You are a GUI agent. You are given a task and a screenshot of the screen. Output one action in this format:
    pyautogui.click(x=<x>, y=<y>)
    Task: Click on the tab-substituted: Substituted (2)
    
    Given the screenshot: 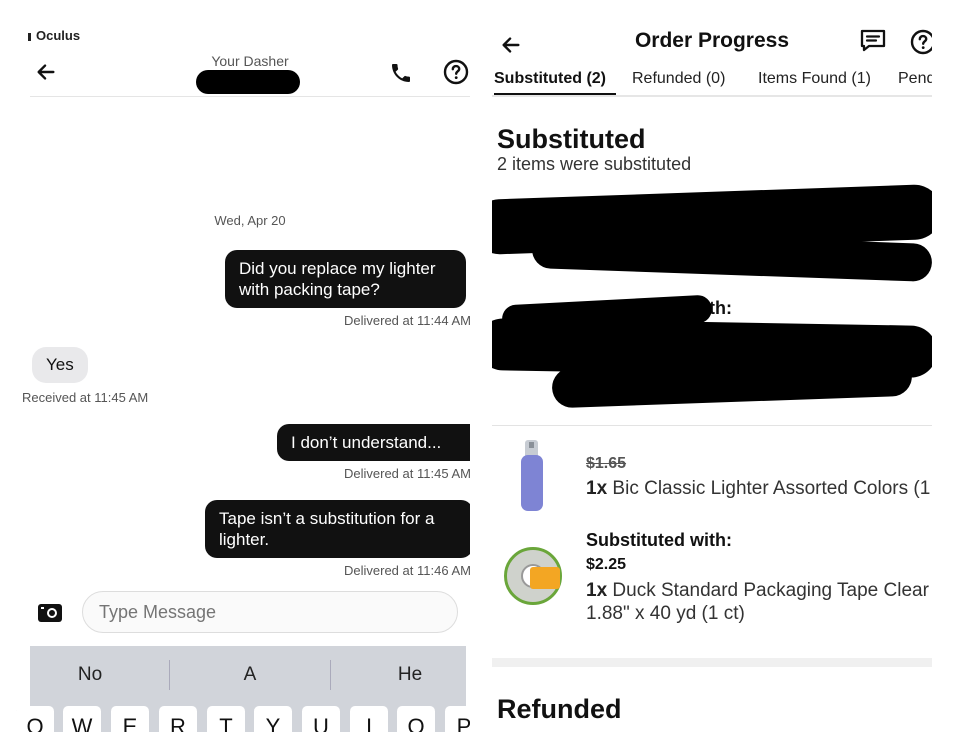 What is the action you would take?
    pyautogui.click(x=550, y=79)
    